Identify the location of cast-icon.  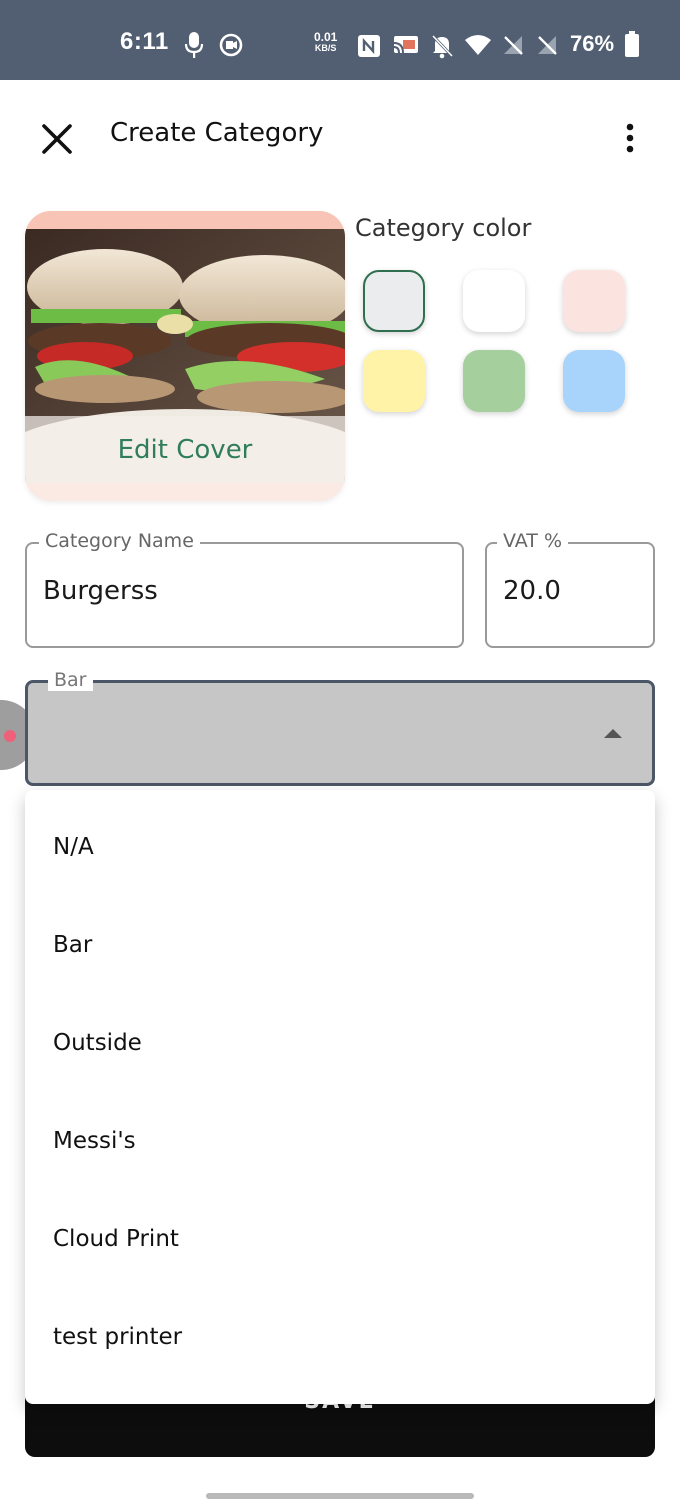
(405, 45).